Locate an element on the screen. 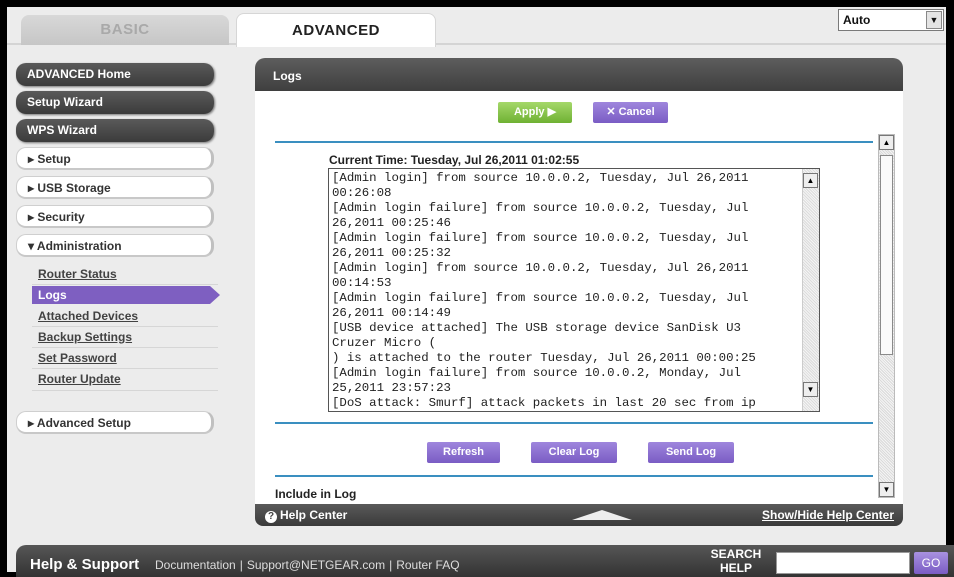 The width and height of the screenshot is (954, 577). sidebar-item-router-update: Router Update is located at coordinates (79, 379).